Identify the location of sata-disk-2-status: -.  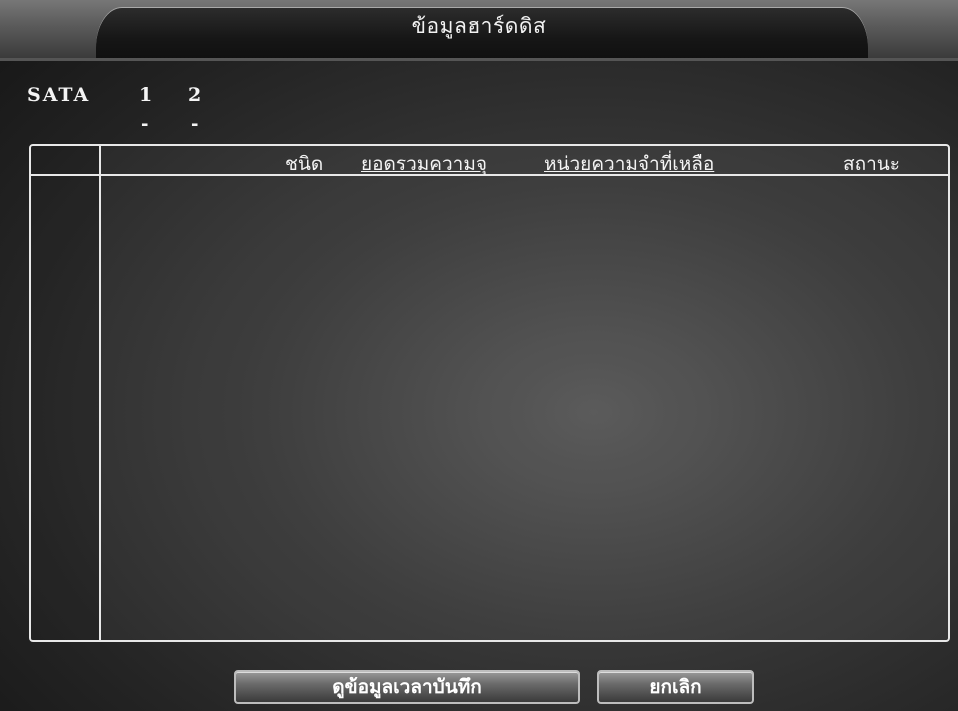
(195, 124).